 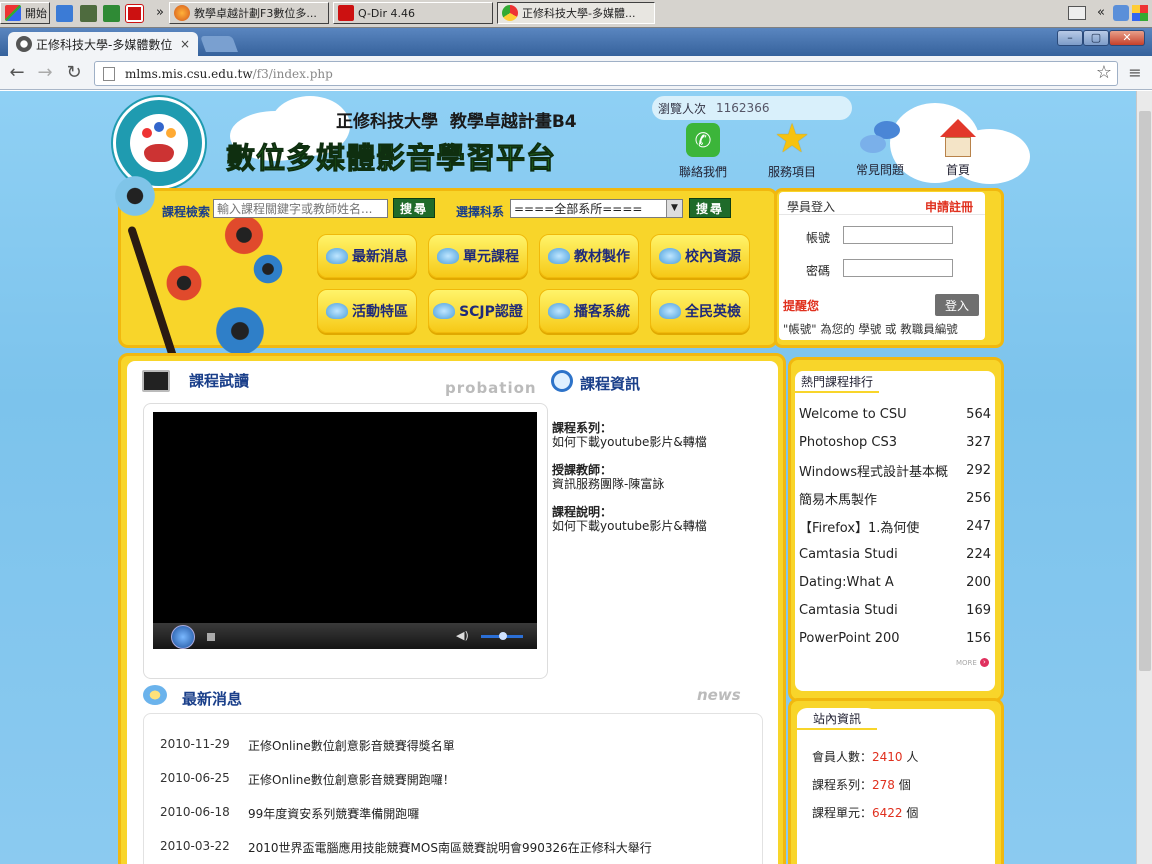 I want to click on editor-quicklaunch-icon, so click(x=111, y=13).